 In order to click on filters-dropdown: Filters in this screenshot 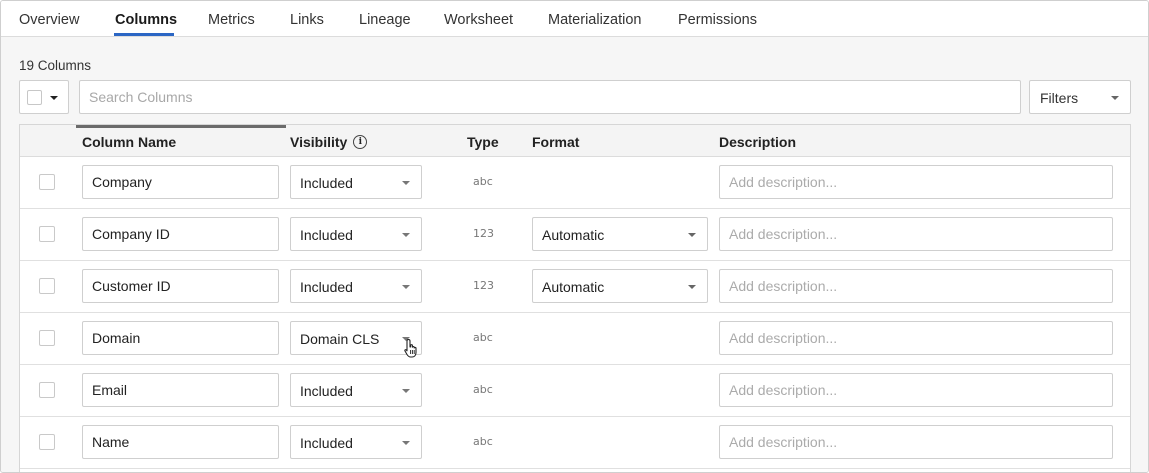, I will do `click(1080, 97)`.